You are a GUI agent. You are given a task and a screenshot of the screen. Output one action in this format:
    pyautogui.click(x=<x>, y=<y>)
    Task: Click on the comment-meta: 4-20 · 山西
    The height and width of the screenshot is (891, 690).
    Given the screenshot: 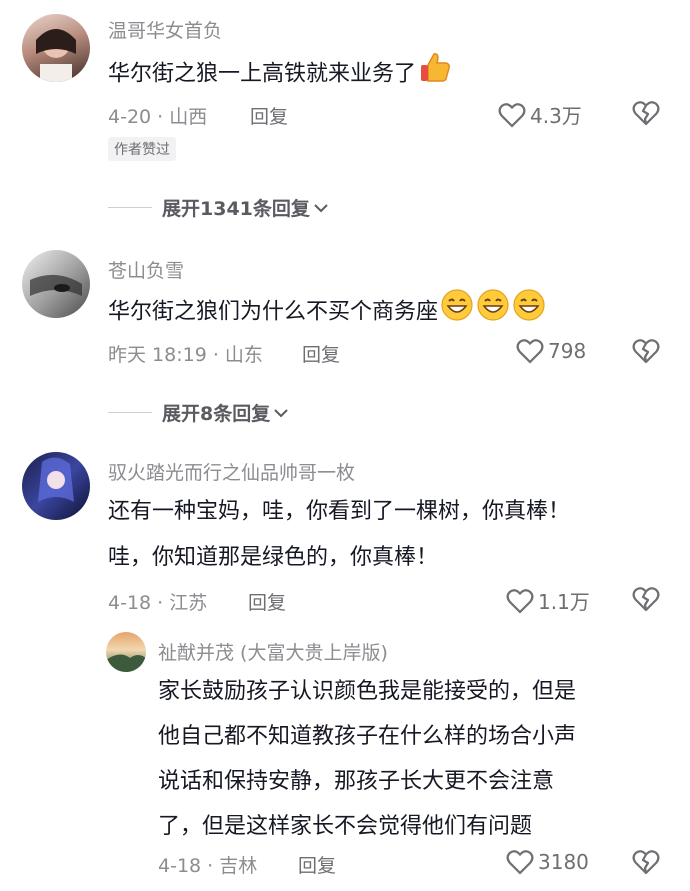 What is the action you would take?
    pyautogui.click(x=158, y=117)
    